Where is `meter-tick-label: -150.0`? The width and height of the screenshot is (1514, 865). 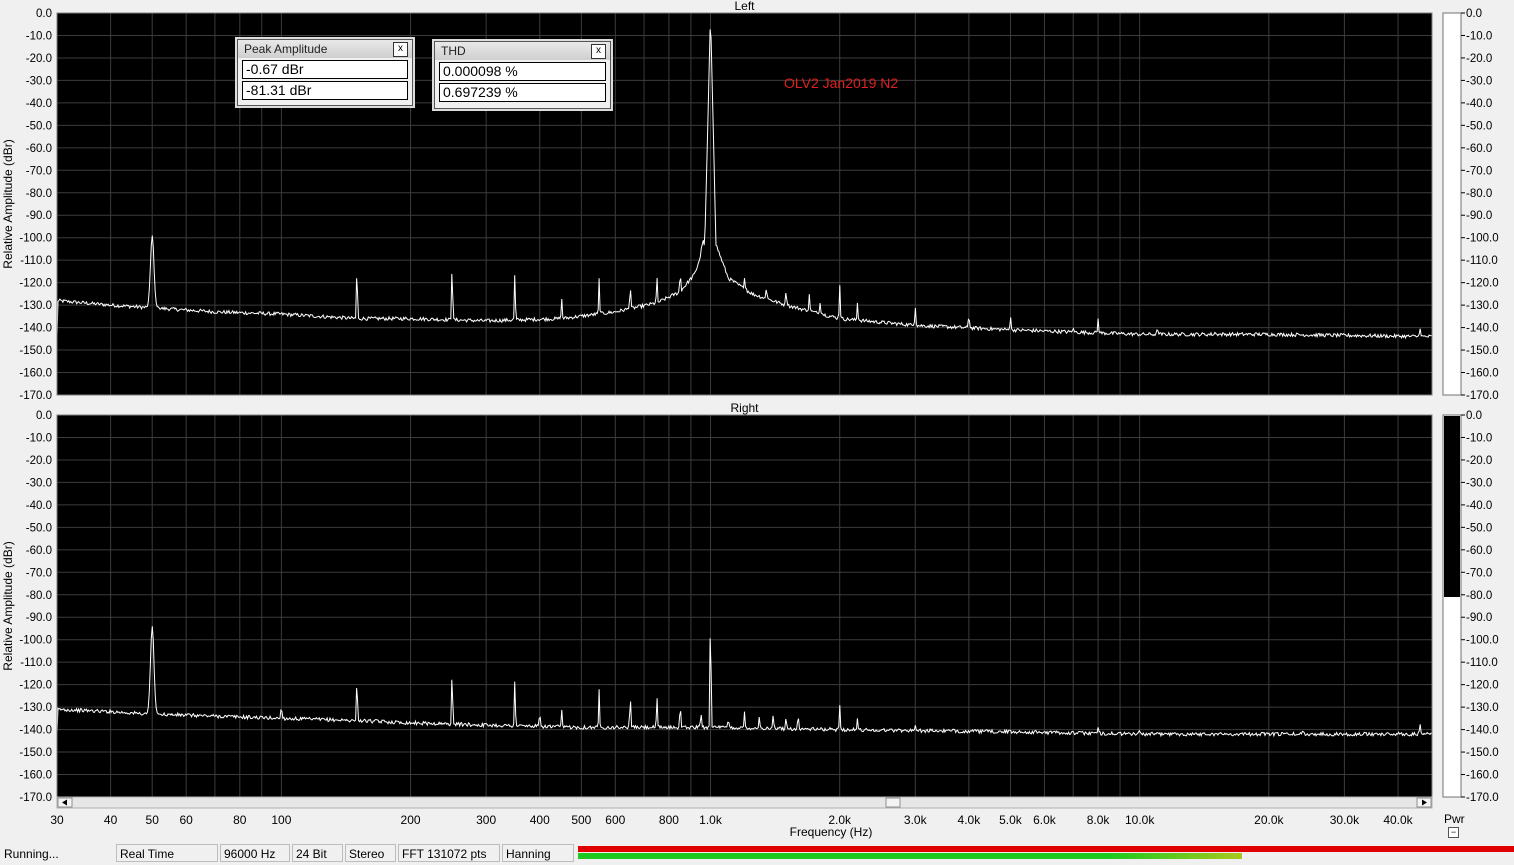 meter-tick-label: -150.0 is located at coordinates (1482, 351).